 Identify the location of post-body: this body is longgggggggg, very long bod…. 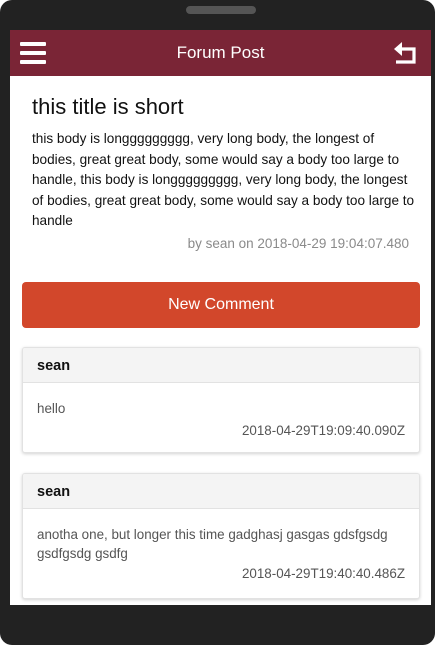
(223, 179).